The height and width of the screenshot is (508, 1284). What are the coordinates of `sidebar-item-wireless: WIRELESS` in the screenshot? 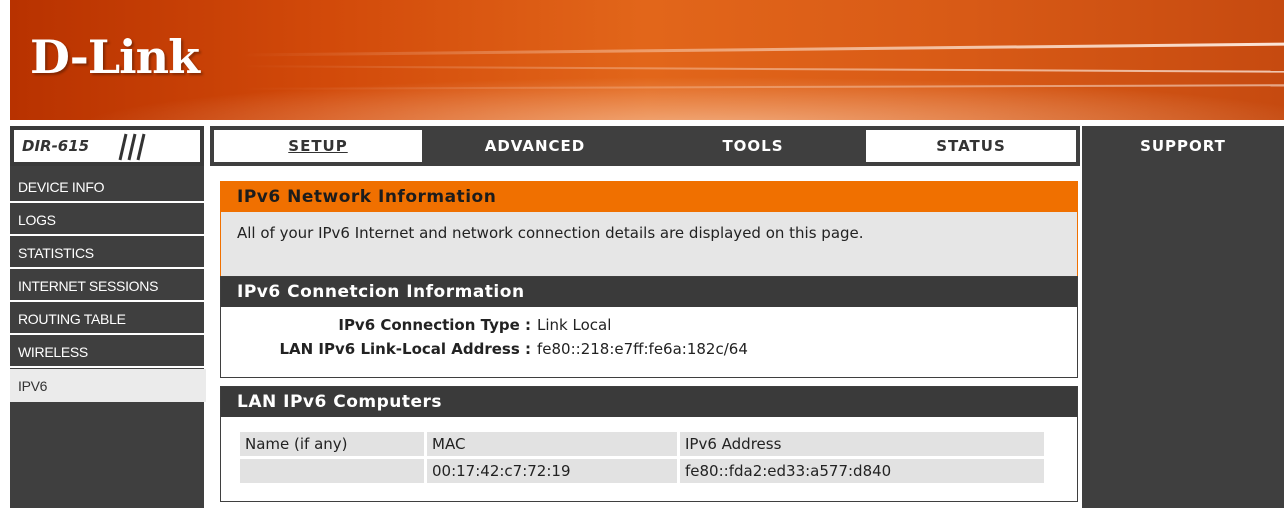 It's located at (107, 352).